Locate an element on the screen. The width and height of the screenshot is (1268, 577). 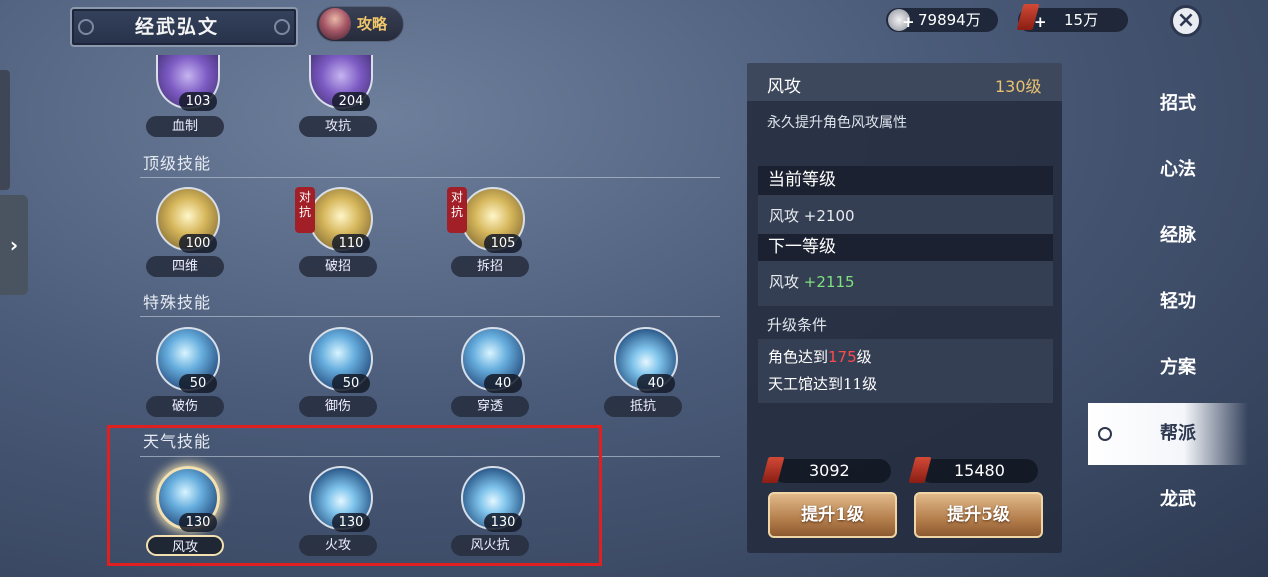
skill-level: 110 is located at coordinates (351, 243).